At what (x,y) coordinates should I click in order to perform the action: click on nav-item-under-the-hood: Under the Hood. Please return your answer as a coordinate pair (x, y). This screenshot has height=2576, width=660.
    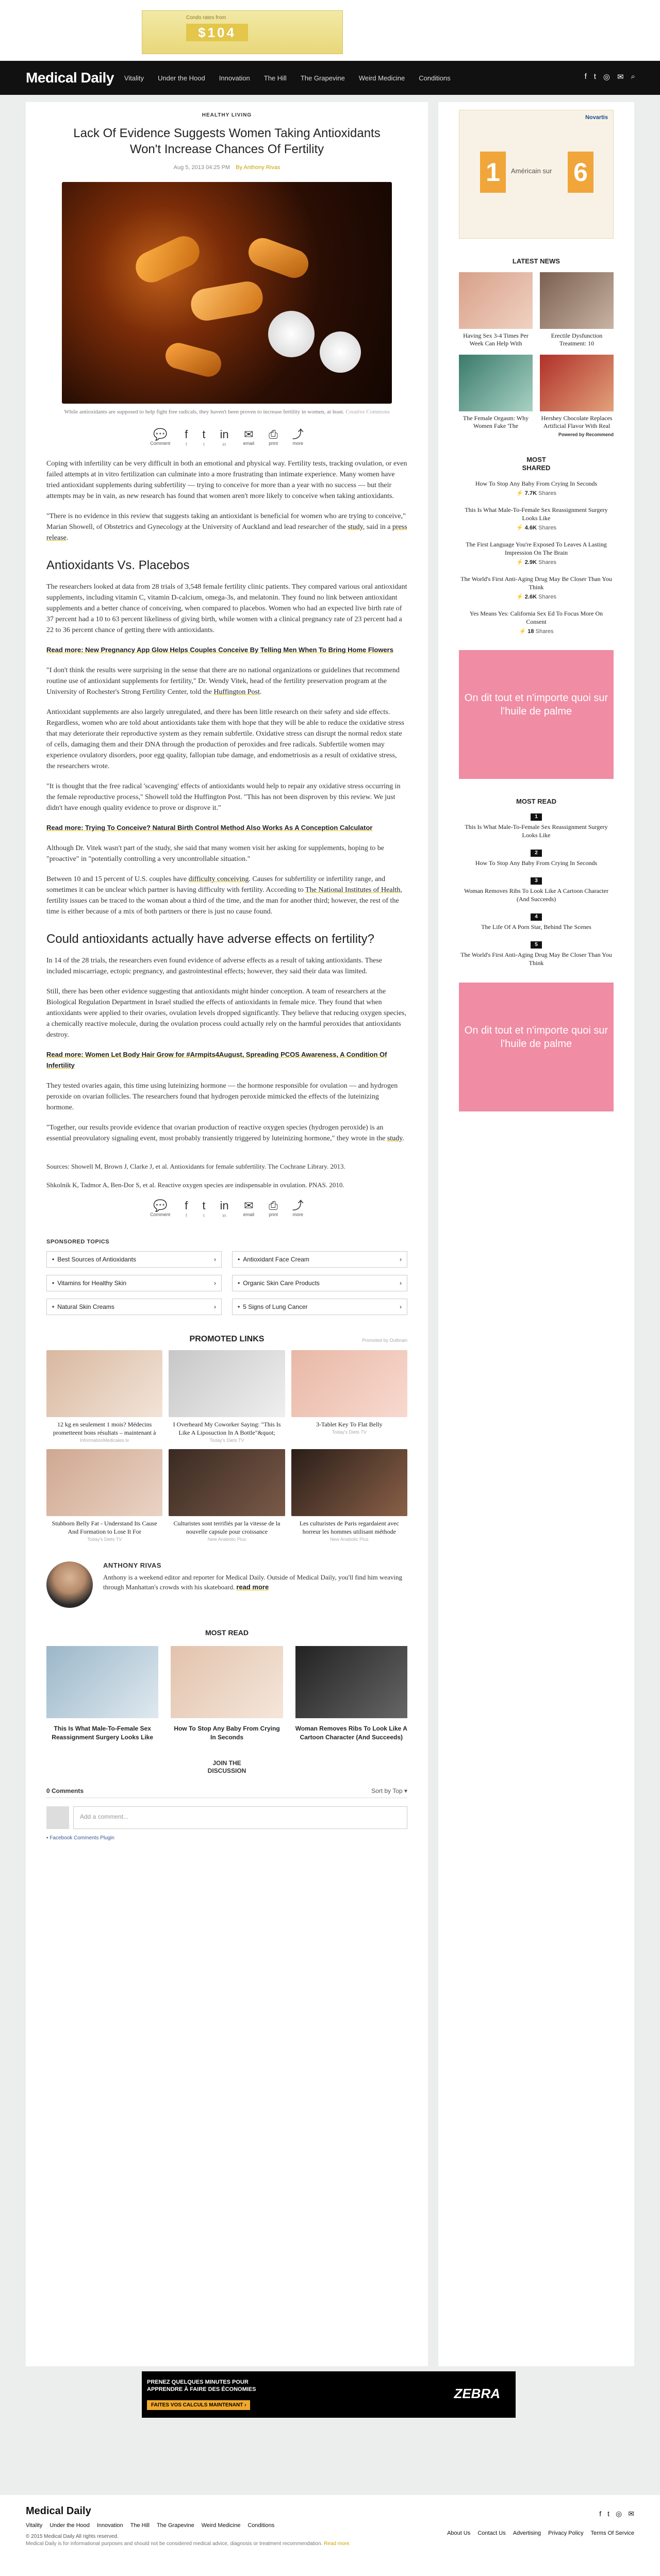
    Looking at the image, I should click on (181, 78).